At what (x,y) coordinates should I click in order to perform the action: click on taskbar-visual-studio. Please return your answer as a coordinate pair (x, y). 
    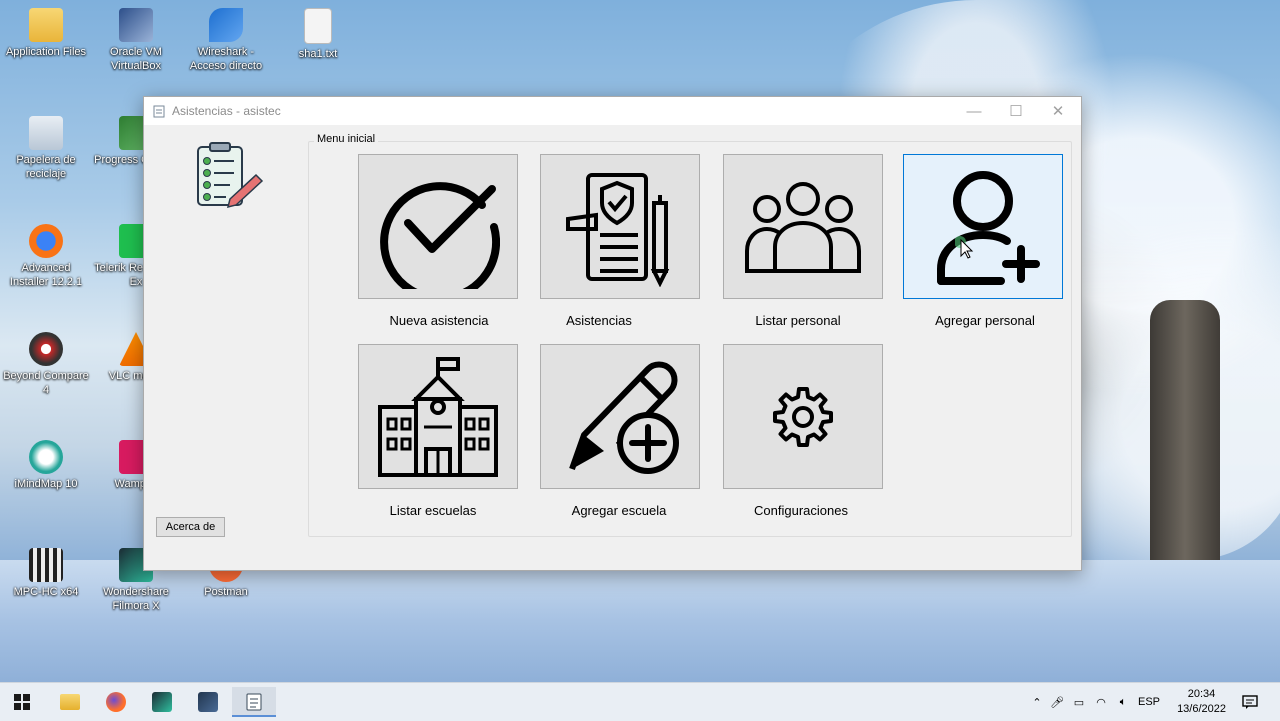
    Looking at the image, I should click on (208, 702).